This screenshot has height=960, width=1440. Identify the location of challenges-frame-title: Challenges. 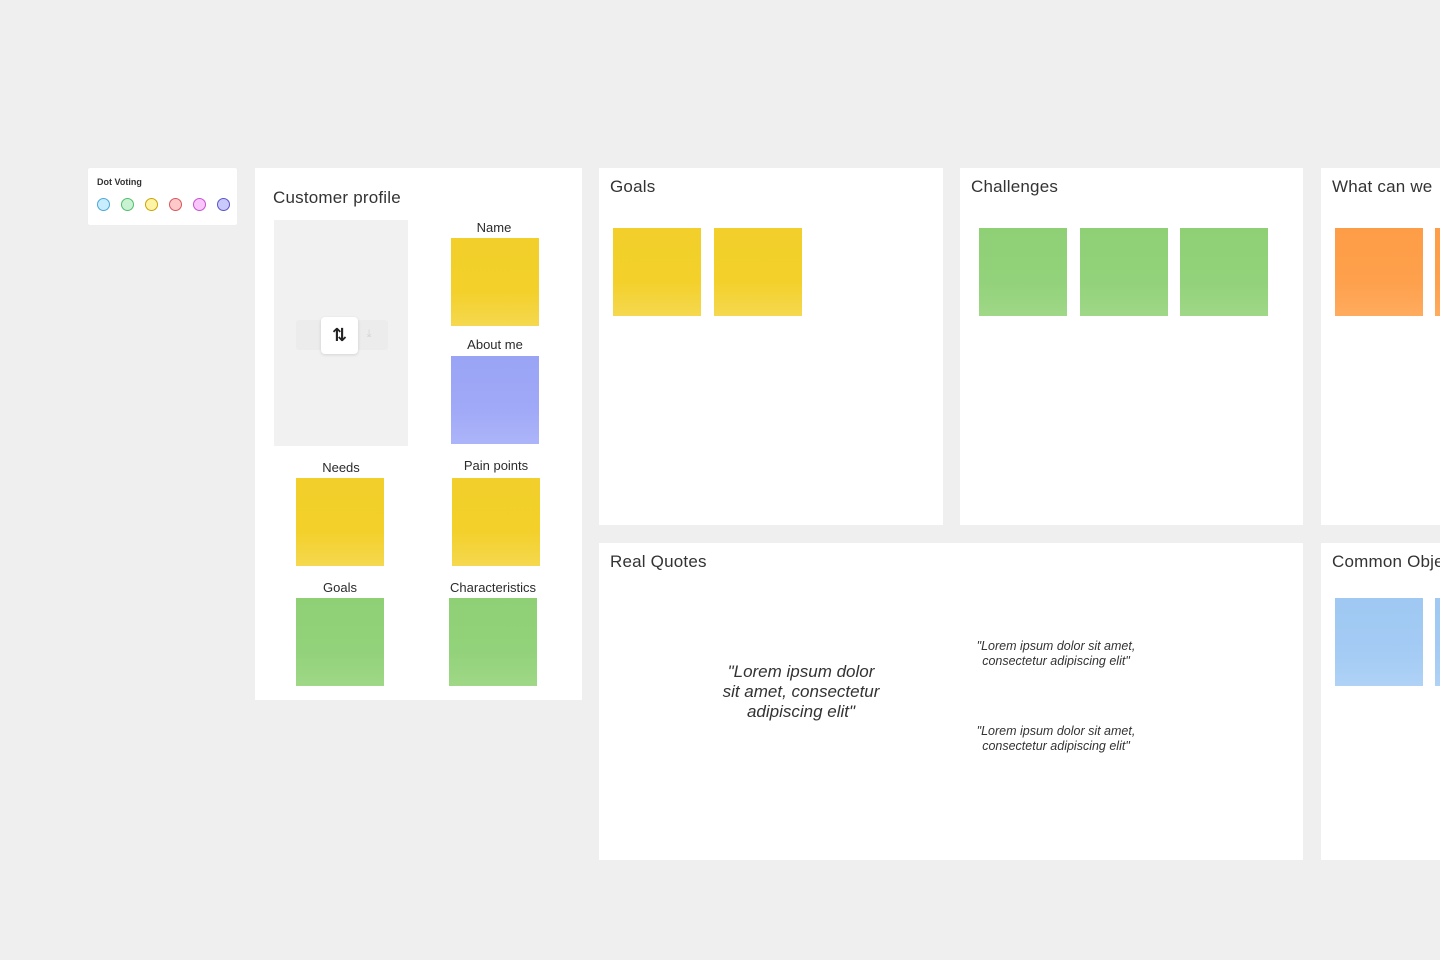
(1015, 186).